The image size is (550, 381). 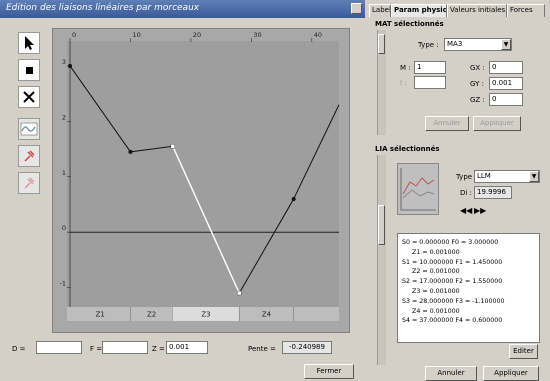 I want to click on m-label: M :, so click(x=405, y=68).